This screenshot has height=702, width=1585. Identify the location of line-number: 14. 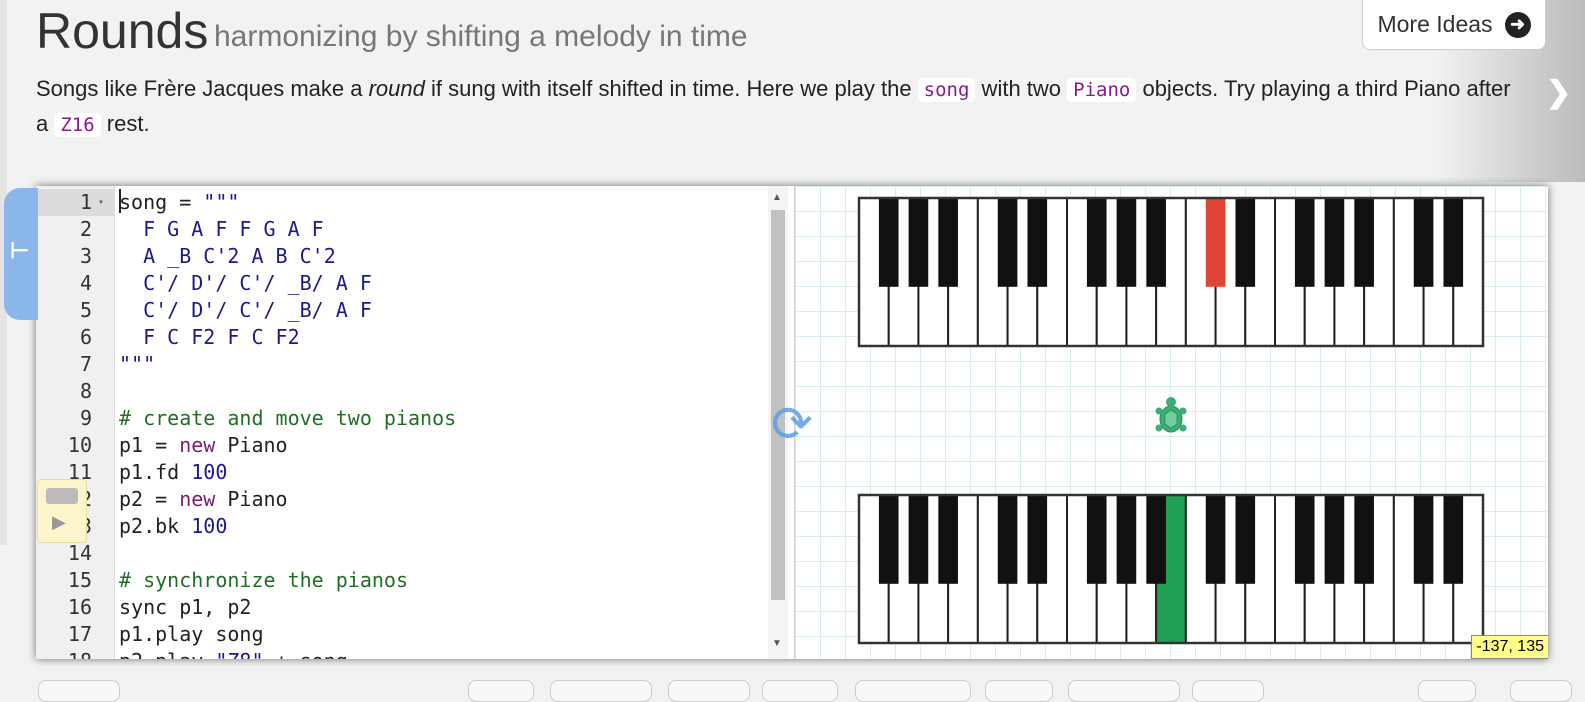
(79, 553).